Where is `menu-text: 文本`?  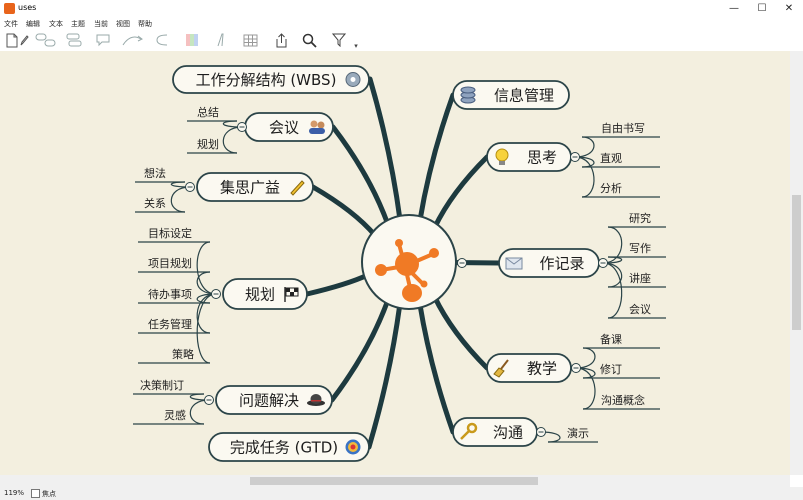 menu-text: 文本 is located at coordinates (56, 24).